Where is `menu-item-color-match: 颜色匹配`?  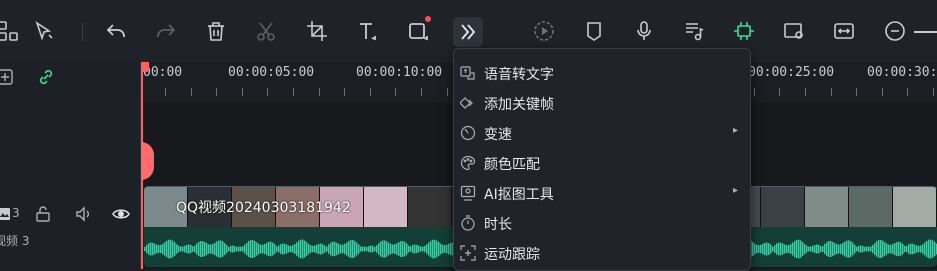
menu-item-color-match: 颜色匹配 is located at coordinates (602, 163).